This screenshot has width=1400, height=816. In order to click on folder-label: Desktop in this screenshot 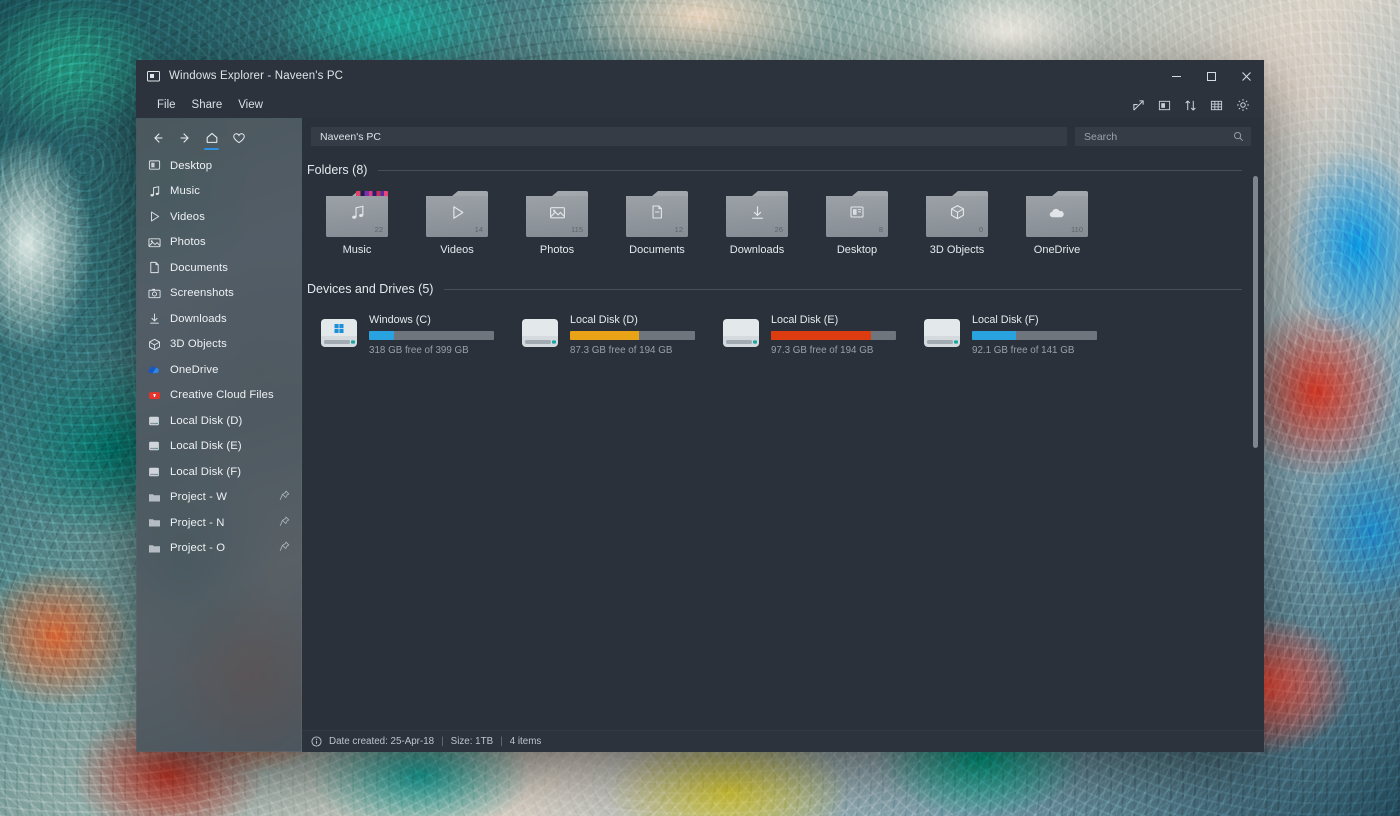, I will do `click(857, 250)`.